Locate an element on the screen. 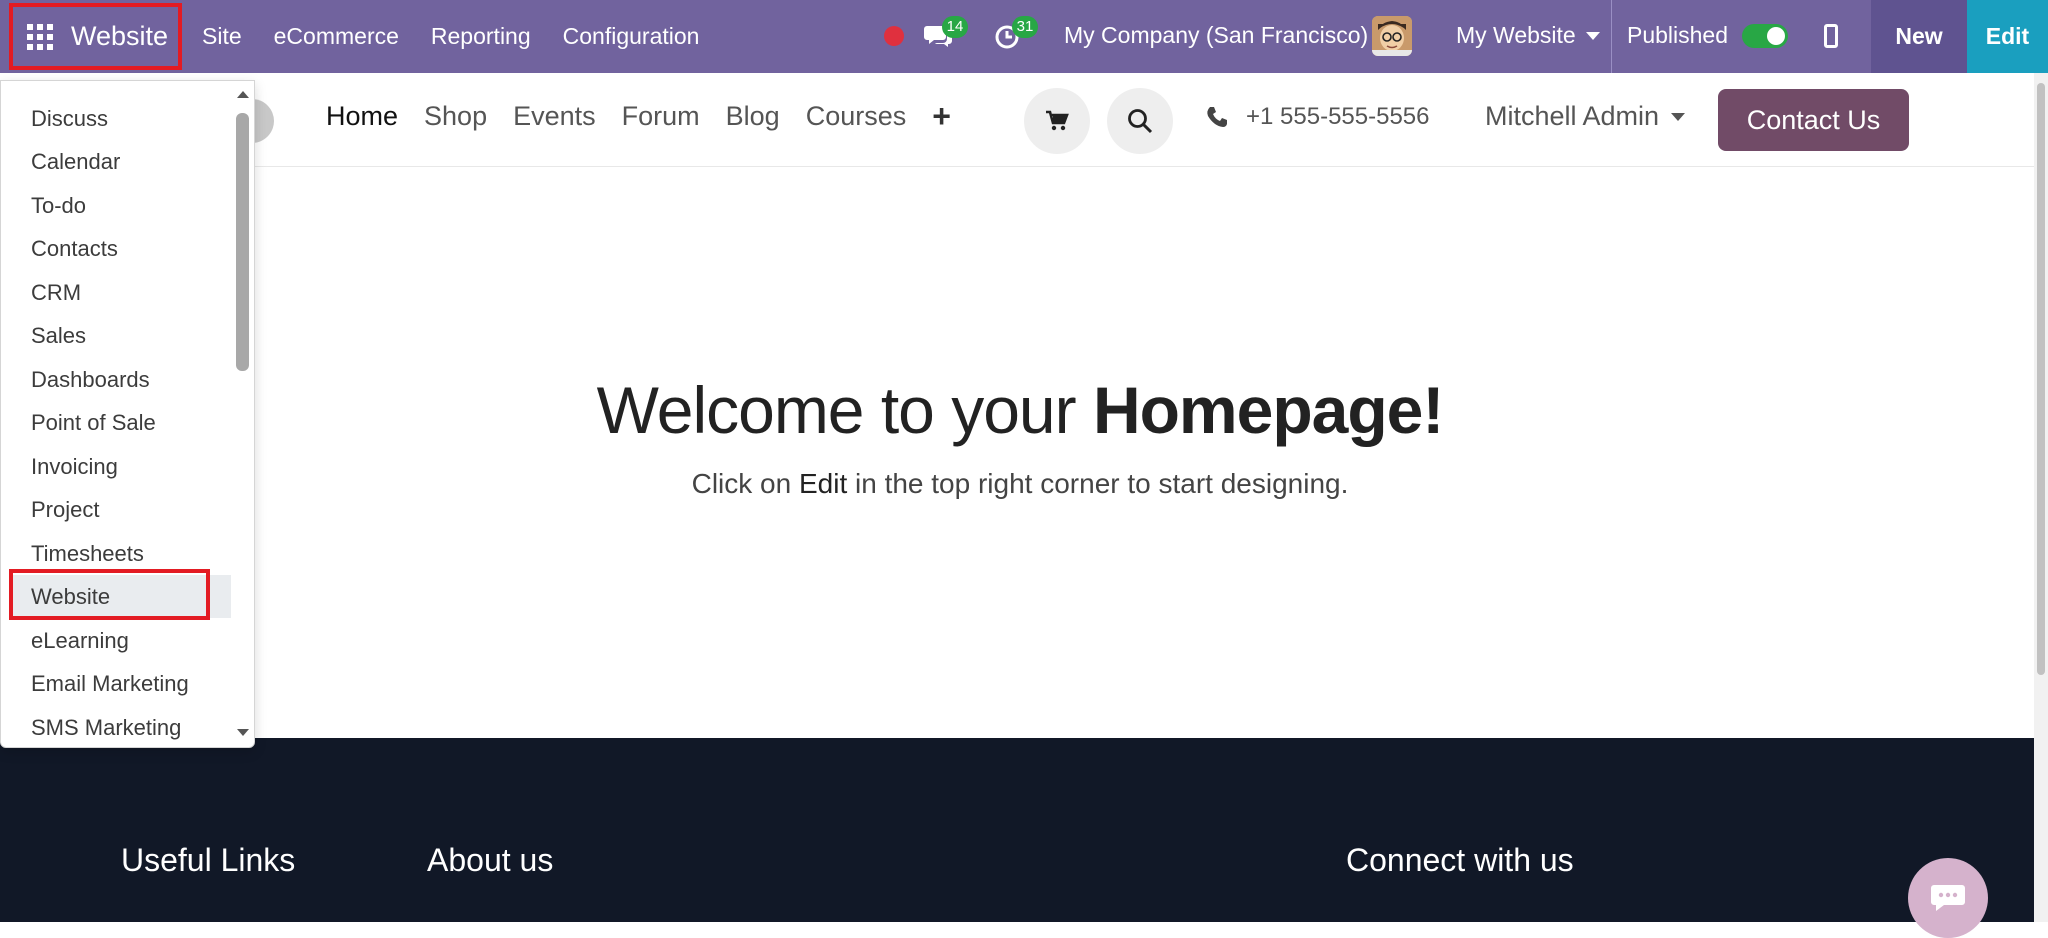 This screenshot has width=2048, height=938. activities-button: 31 is located at coordinates (1016, 34).